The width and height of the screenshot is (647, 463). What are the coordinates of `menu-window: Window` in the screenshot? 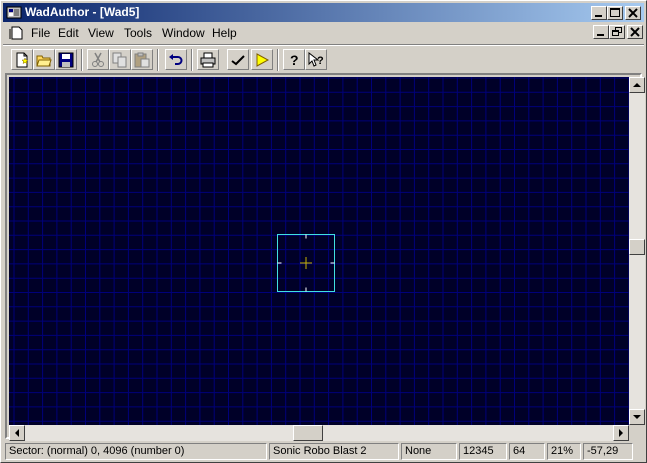 It's located at (183, 33).